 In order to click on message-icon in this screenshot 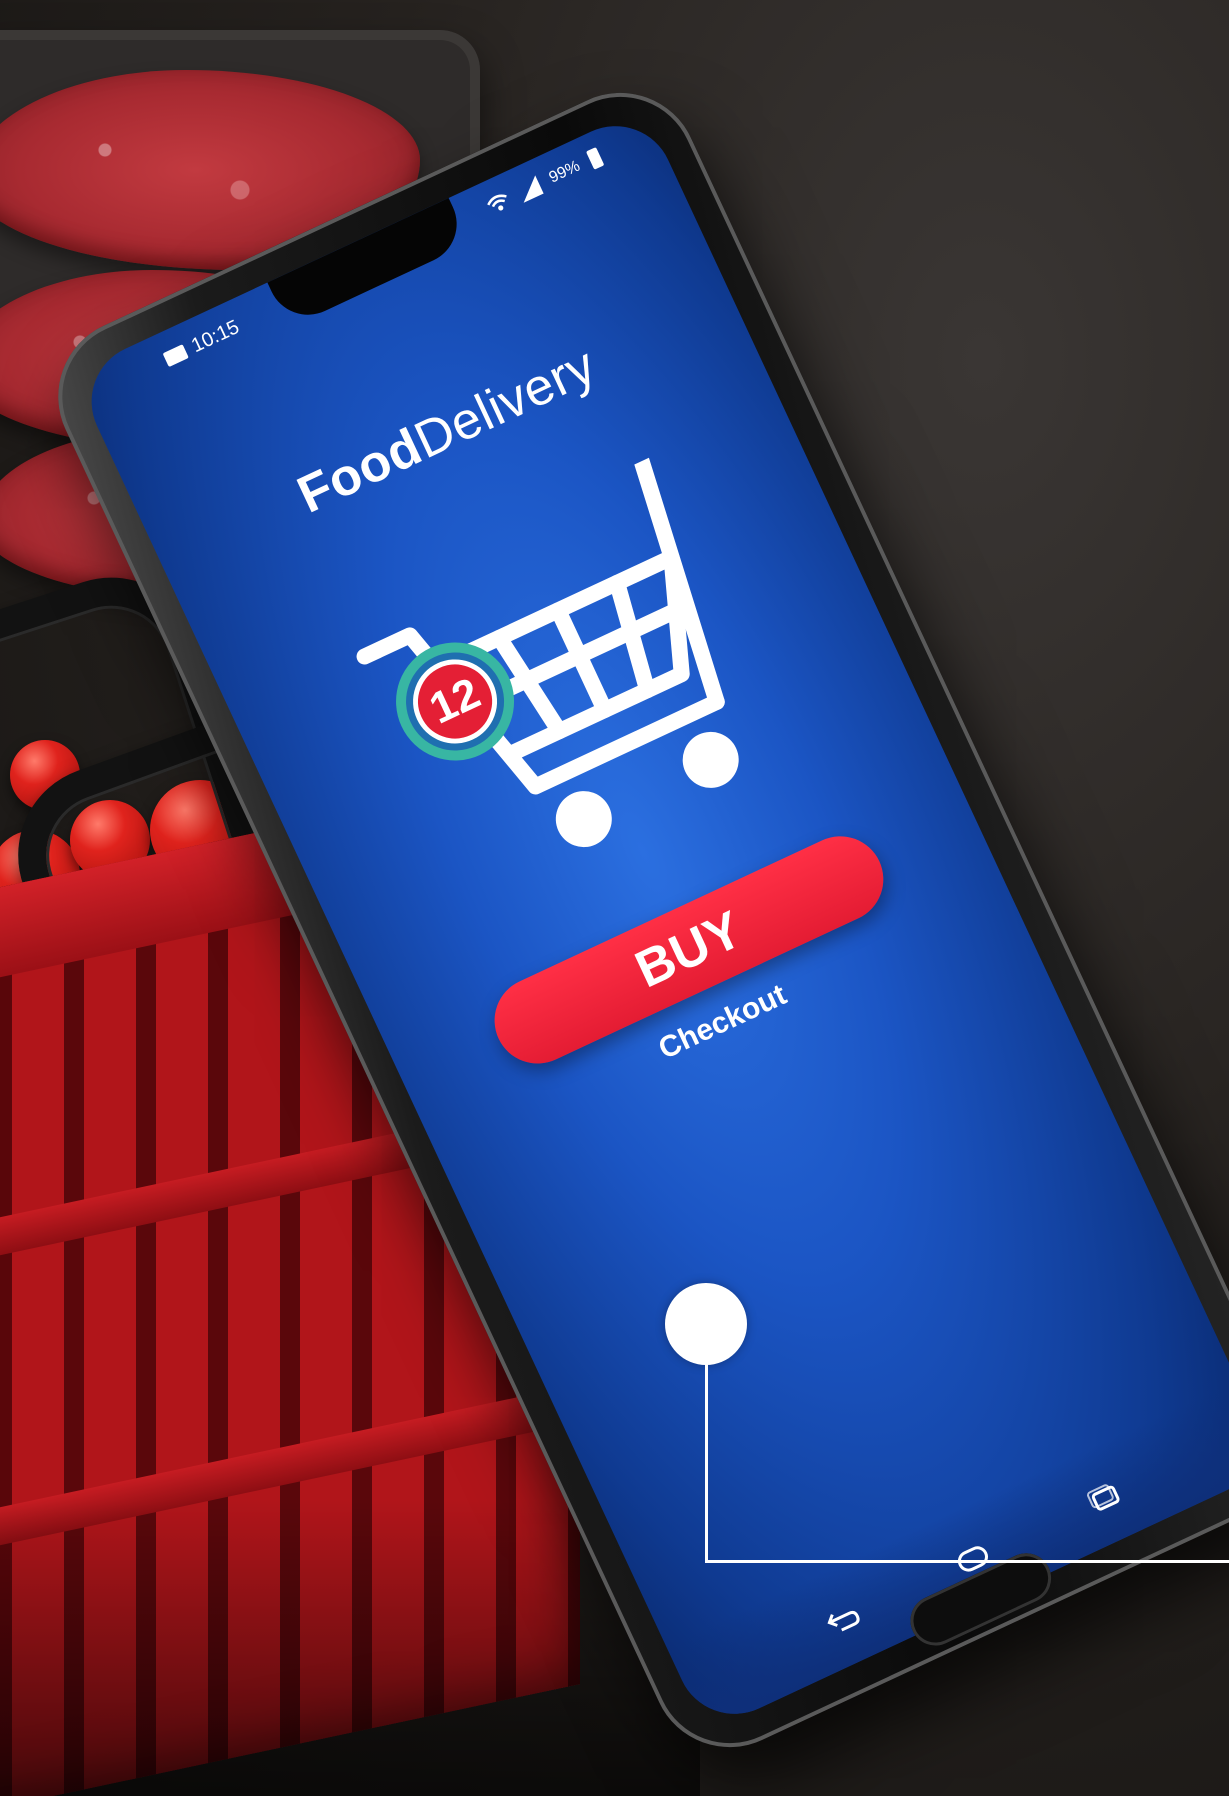, I will do `click(175, 356)`.